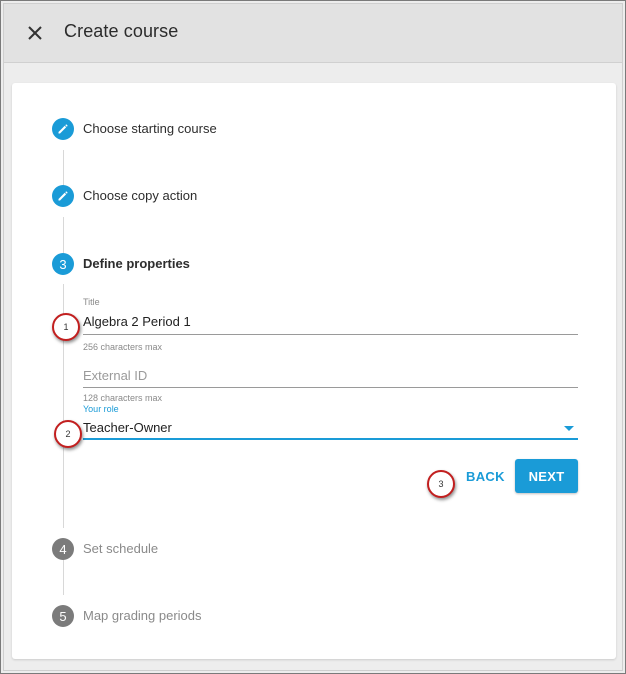  What do you see at coordinates (123, 347) in the screenshot?
I see `title-helper-text: 256 characters max` at bounding box center [123, 347].